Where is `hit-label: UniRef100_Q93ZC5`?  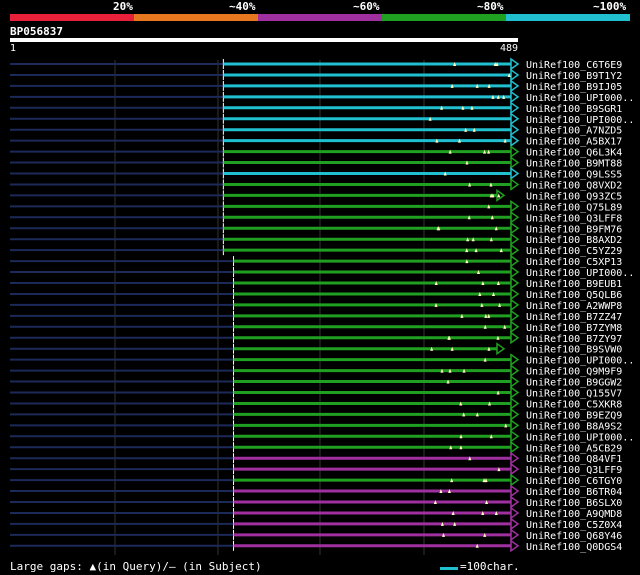
hit-label: UniRef100_Q93ZC5 is located at coordinates (574, 196).